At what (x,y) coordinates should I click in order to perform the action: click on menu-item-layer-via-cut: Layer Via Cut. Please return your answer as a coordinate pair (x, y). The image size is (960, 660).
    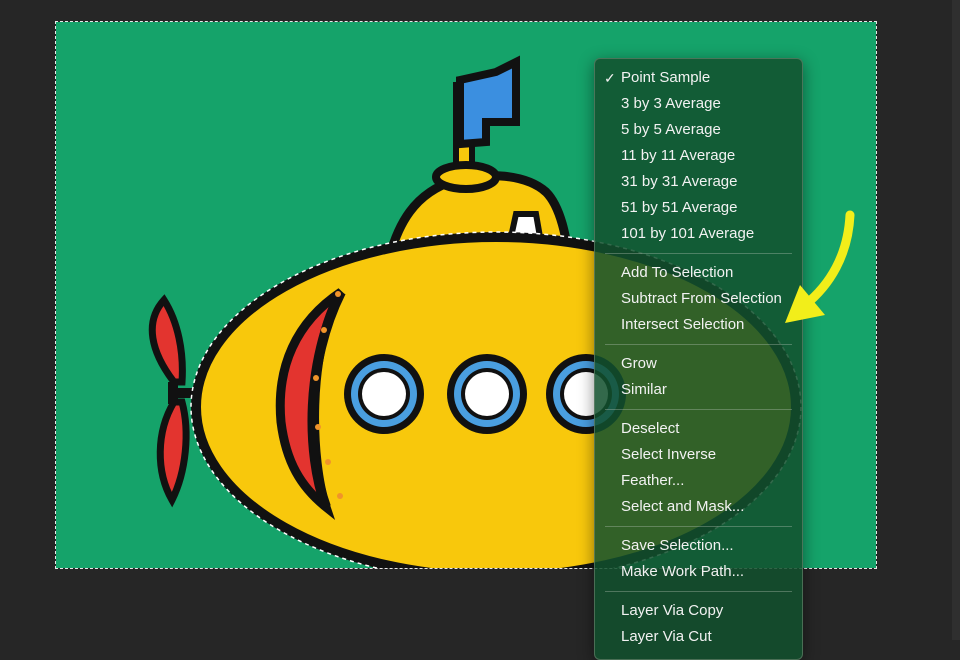
    Looking at the image, I should click on (698, 637).